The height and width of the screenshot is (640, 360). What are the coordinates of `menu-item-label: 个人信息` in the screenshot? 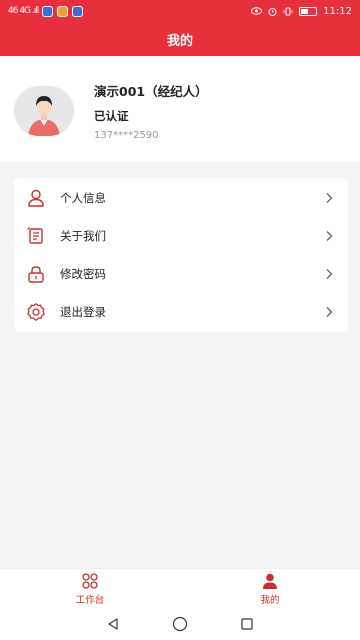 It's located at (83, 198).